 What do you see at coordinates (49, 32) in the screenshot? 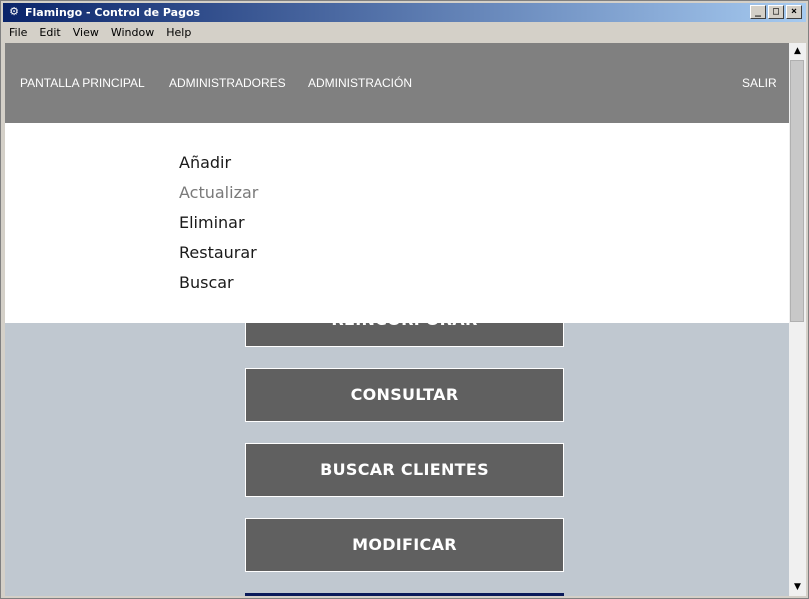
I see `menu-edit: Edit` at bounding box center [49, 32].